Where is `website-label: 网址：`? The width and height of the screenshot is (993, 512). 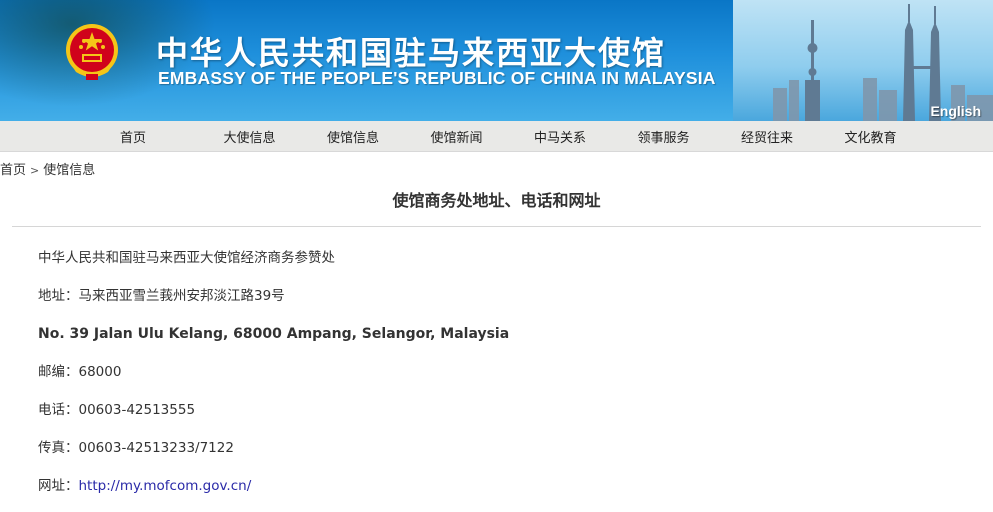 website-label: 网址： is located at coordinates (58, 486).